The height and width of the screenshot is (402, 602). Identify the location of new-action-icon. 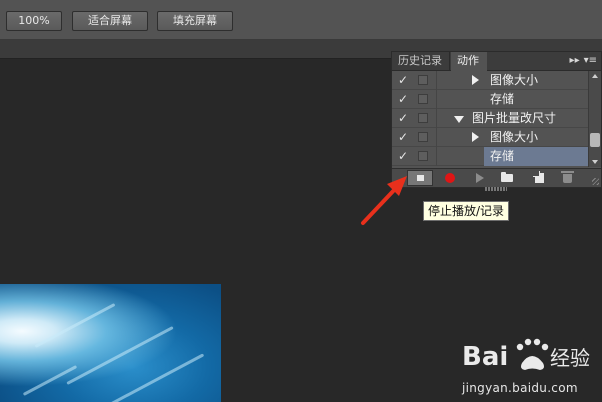
(538, 177).